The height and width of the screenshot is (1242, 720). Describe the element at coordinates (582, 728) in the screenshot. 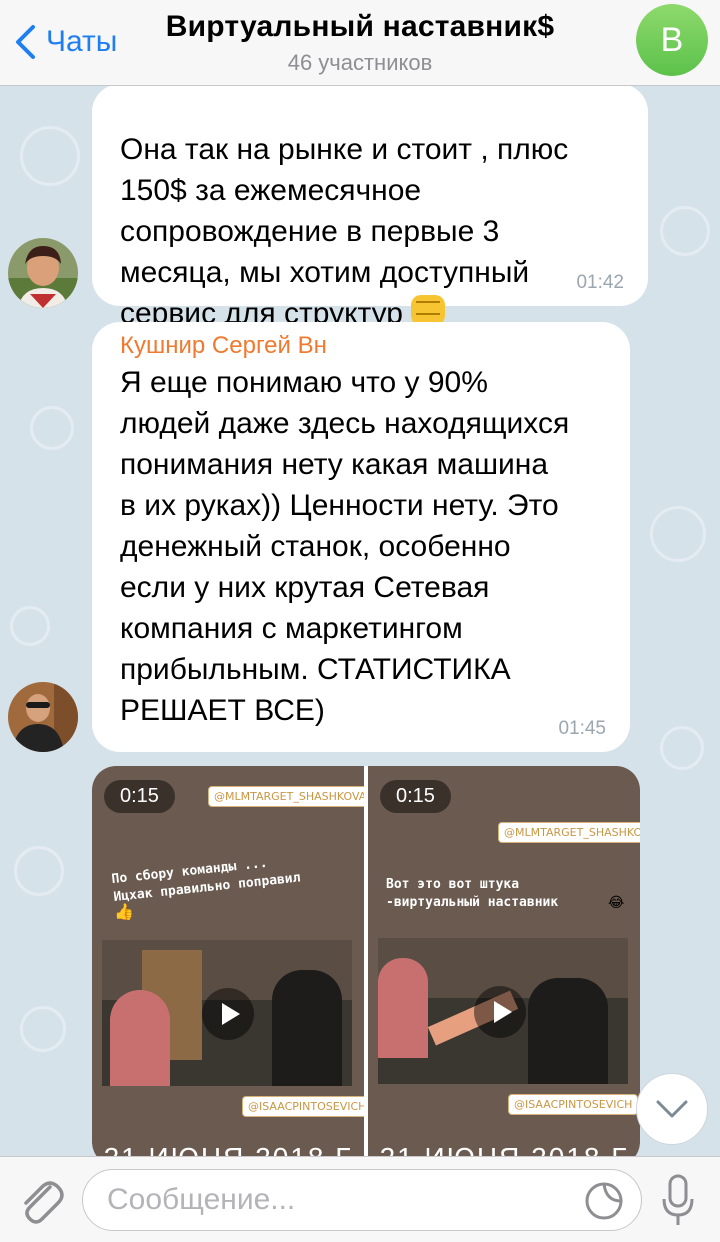

I see `message-time: 01:45` at that location.